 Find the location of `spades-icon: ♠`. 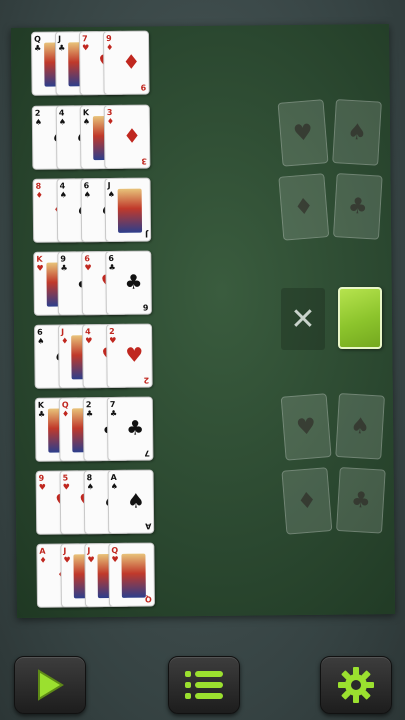

spades-icon: ♠ is located at coordinates (357, 132).